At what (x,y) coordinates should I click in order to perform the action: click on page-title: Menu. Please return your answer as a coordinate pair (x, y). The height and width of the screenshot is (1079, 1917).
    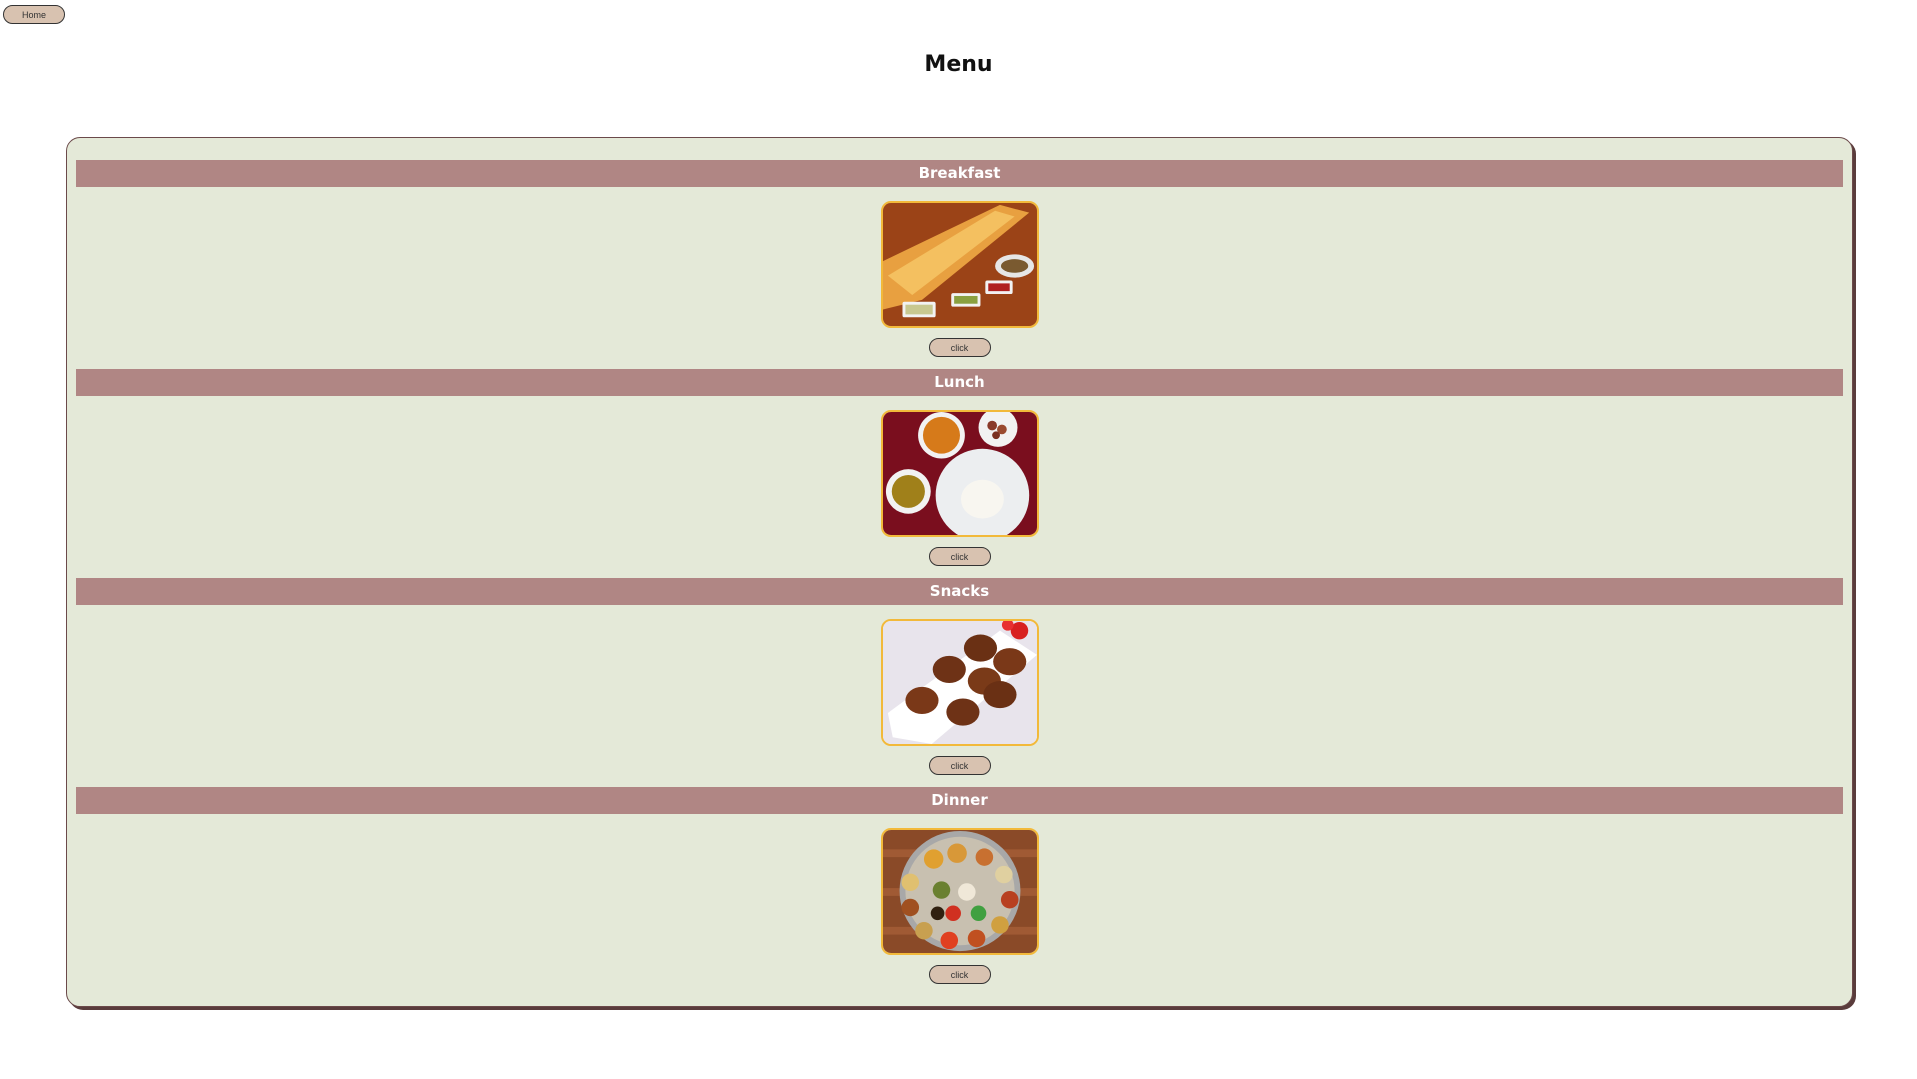
    Looking at the image, I should click on (958, 64).